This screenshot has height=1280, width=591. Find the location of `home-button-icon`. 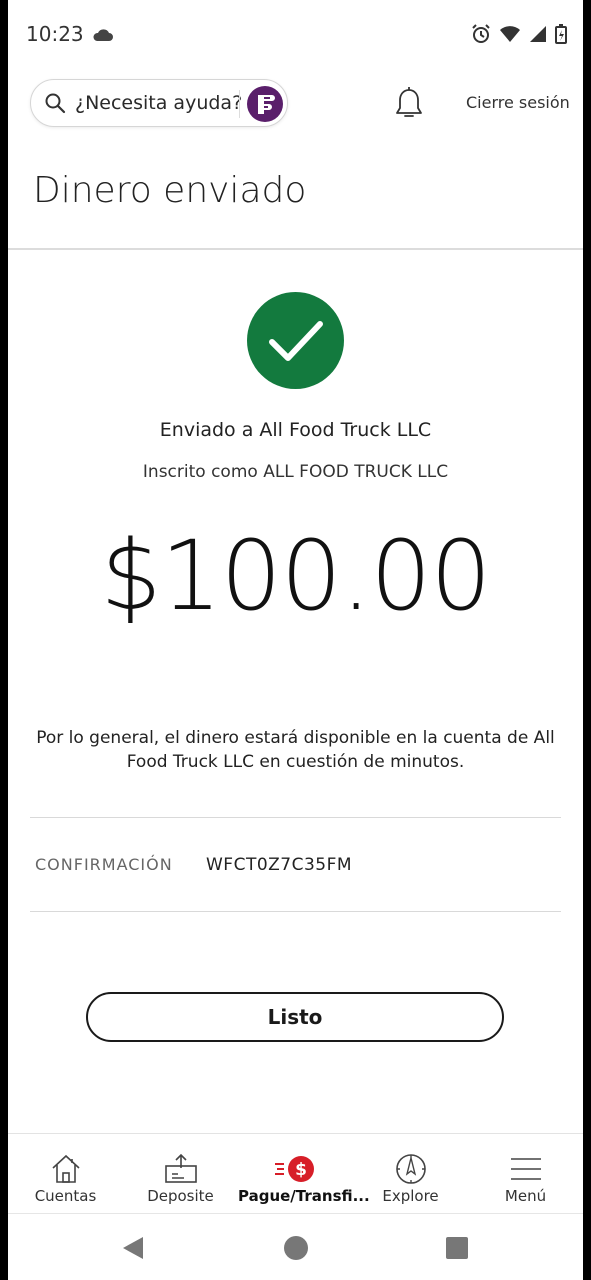

home-button-icon is located at coordinates (296, 1248).